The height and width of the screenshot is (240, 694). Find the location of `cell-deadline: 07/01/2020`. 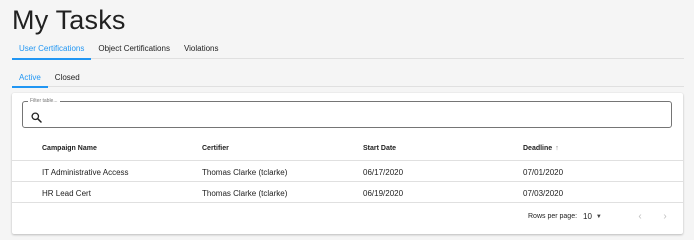

cell-deadline: 07/01/2020 is located at coordinates (543, 172).